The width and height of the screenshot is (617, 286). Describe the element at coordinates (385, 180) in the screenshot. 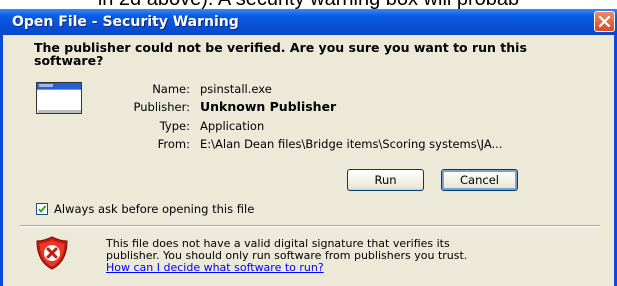

I see `run-button: Run` at that location.